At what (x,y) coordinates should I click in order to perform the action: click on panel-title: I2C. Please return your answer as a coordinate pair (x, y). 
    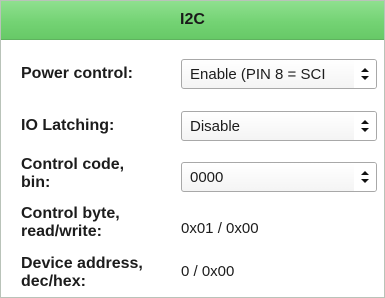
    Looking at the image, I should click on (192, 19).